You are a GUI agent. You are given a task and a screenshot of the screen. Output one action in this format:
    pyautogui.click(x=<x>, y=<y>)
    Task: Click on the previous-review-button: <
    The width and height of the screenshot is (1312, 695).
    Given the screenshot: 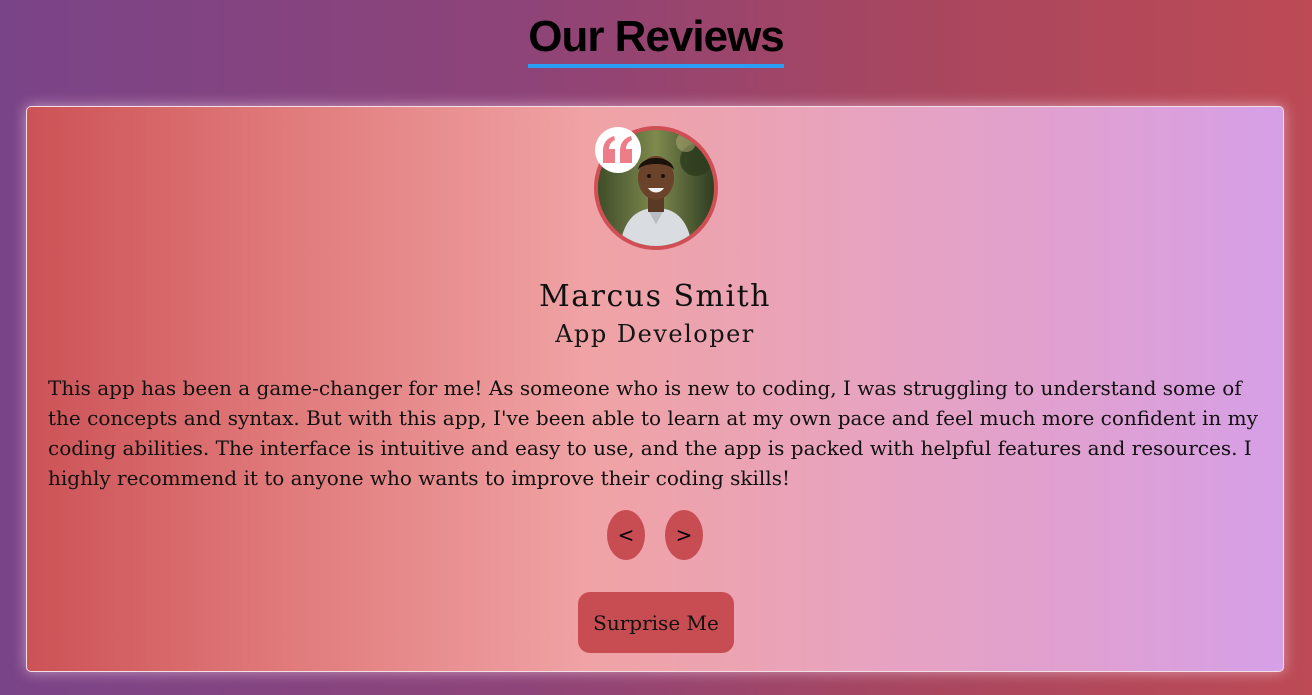 What is the action you would take?
    pyautogui.click(x=626, y=535)
    